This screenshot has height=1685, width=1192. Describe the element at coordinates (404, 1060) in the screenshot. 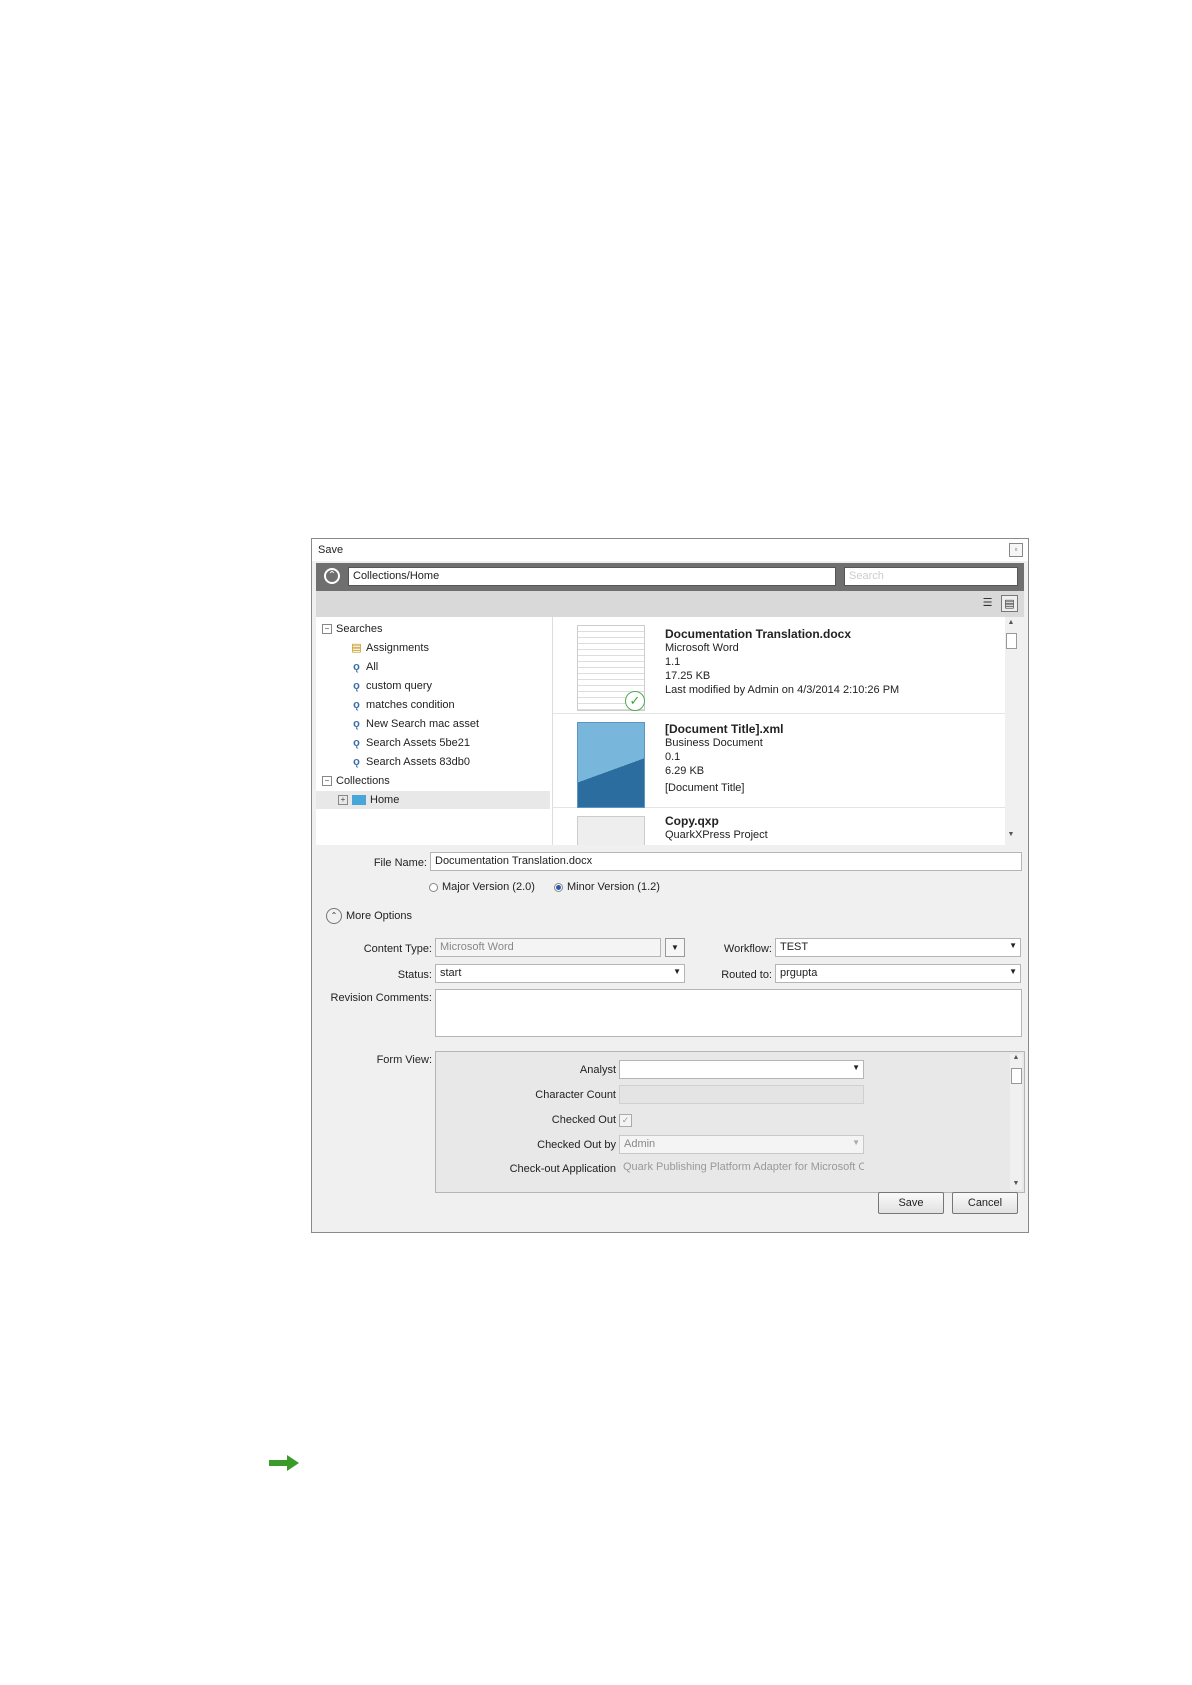

I see `form-view-label: Form View:` at that location.